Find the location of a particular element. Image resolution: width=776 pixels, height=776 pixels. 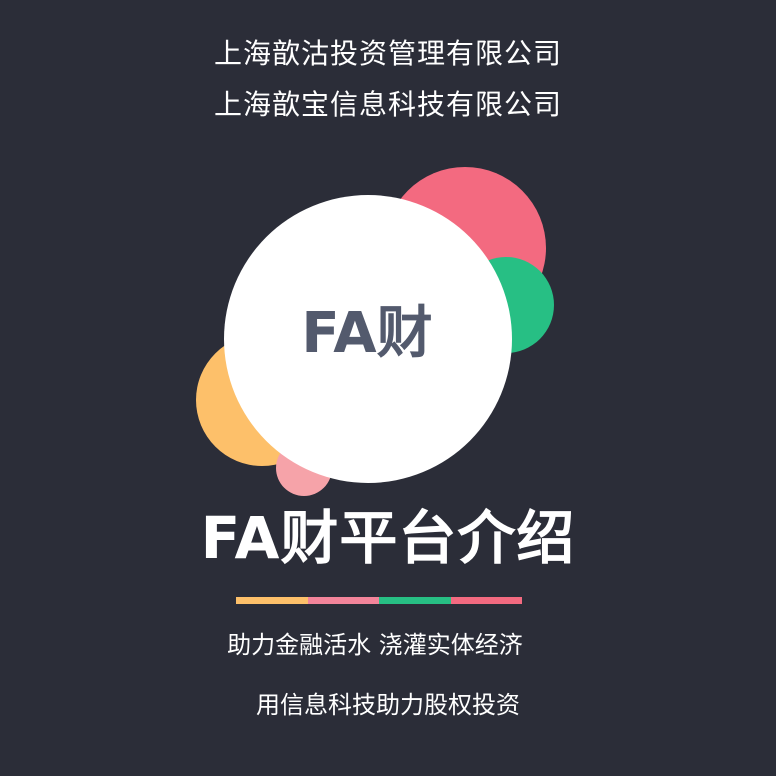

color-divider is located at coordinates (379, 600).